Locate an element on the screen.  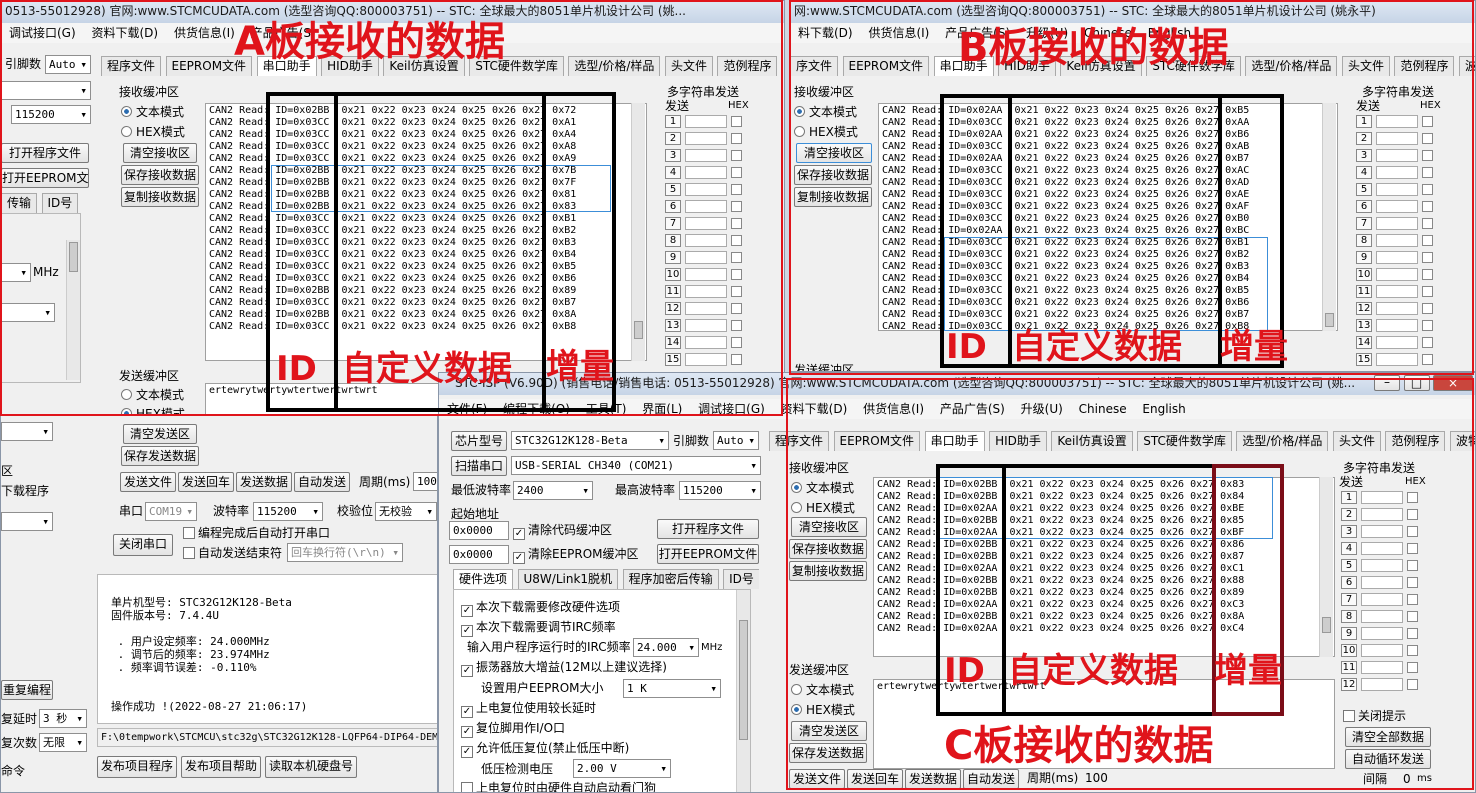
min-baud-label: 最低波特率 is located at coordinates (481, 490).